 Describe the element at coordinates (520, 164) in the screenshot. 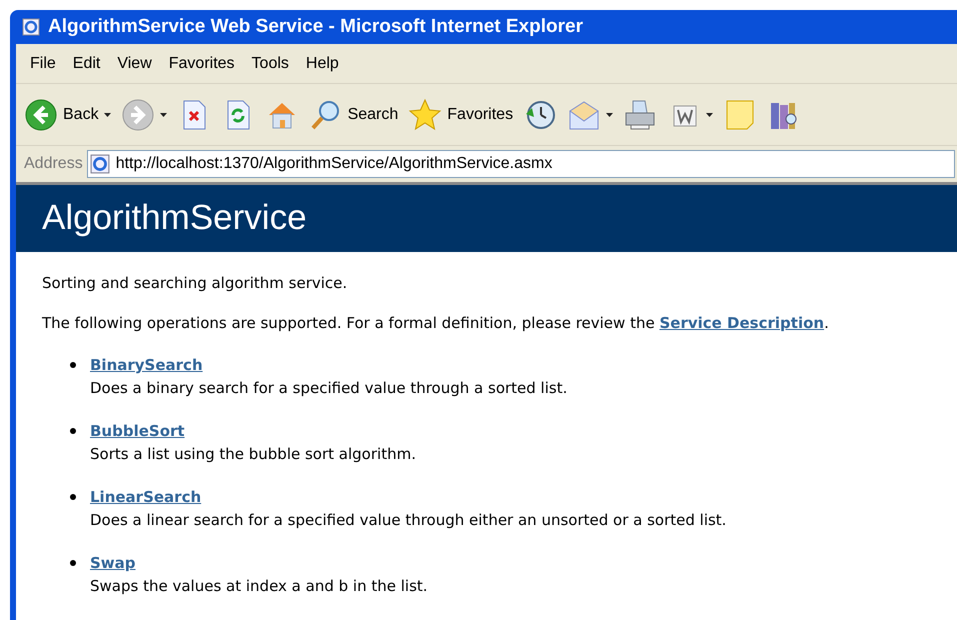

I see `address-field: http://localhost:1370/AlgorithmService/AlgorithmService.asmx` at that location.